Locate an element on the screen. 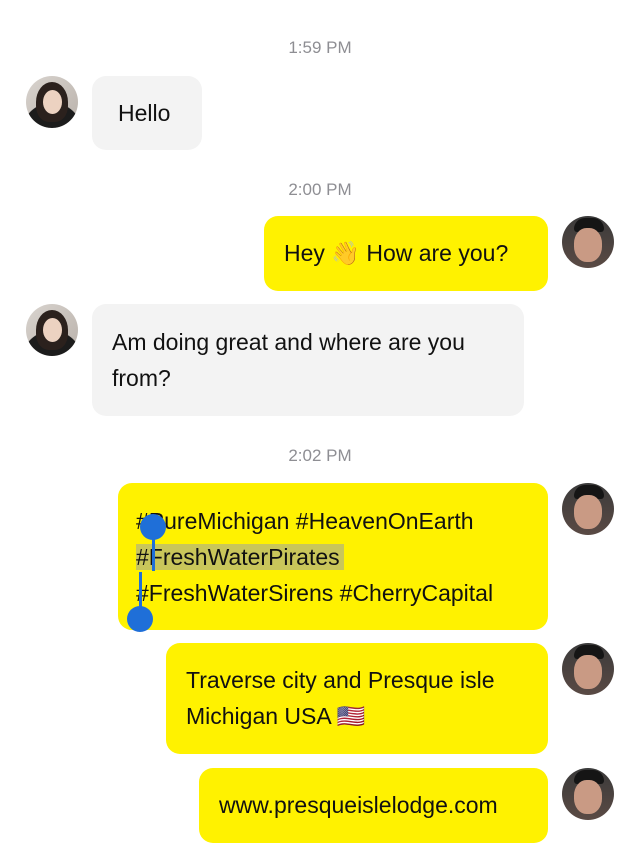  incoming-message: Hello is located at coordinates (147, 113).